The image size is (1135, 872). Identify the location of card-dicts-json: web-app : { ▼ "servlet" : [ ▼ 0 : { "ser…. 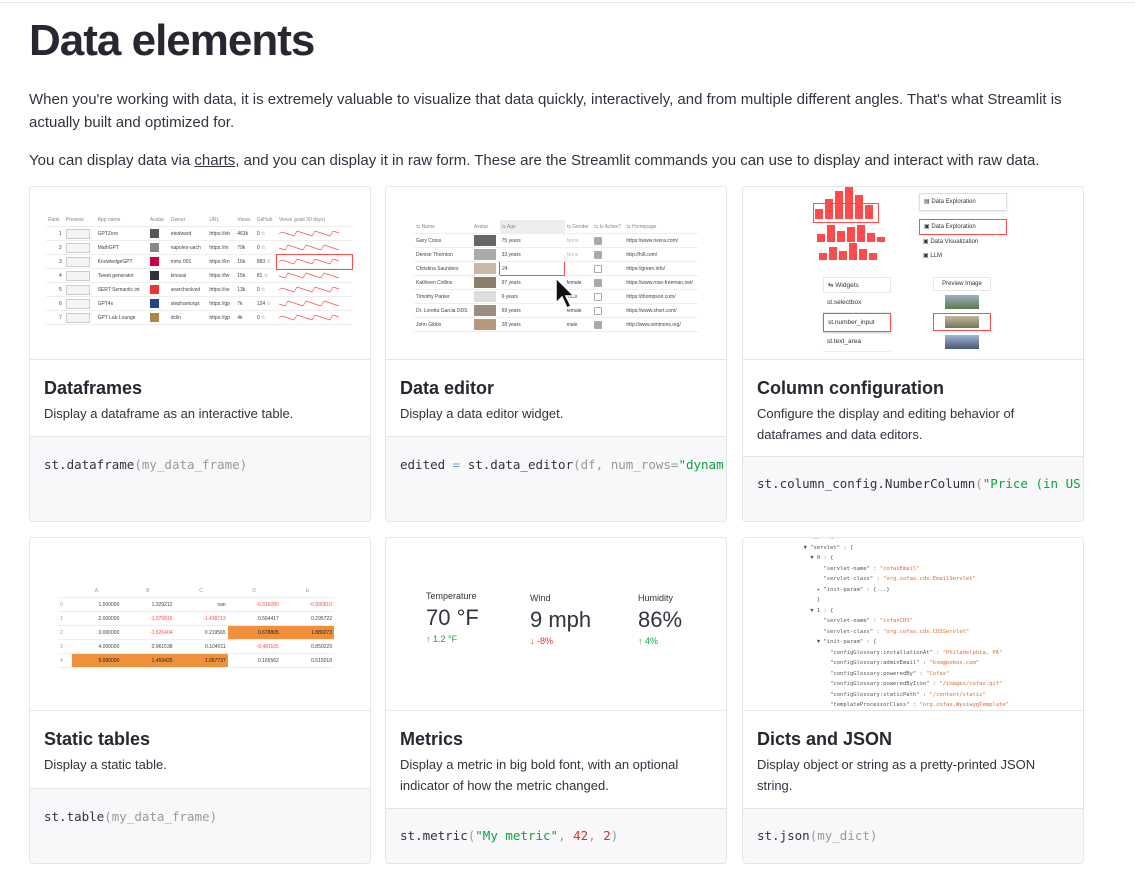
(913, 700).